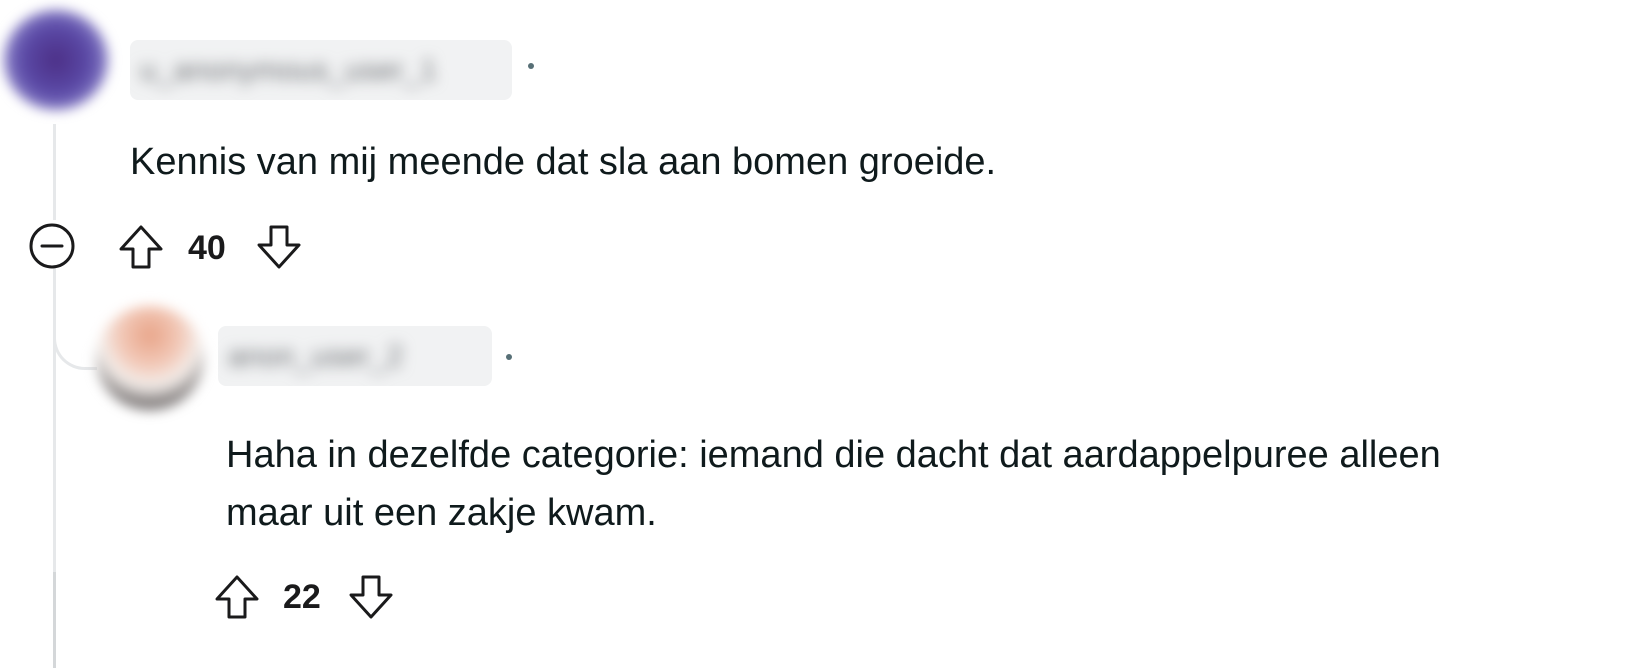  Describe the element at coordinates (54, 620) in the screenshot. I see `thread-line-hover` at that location.